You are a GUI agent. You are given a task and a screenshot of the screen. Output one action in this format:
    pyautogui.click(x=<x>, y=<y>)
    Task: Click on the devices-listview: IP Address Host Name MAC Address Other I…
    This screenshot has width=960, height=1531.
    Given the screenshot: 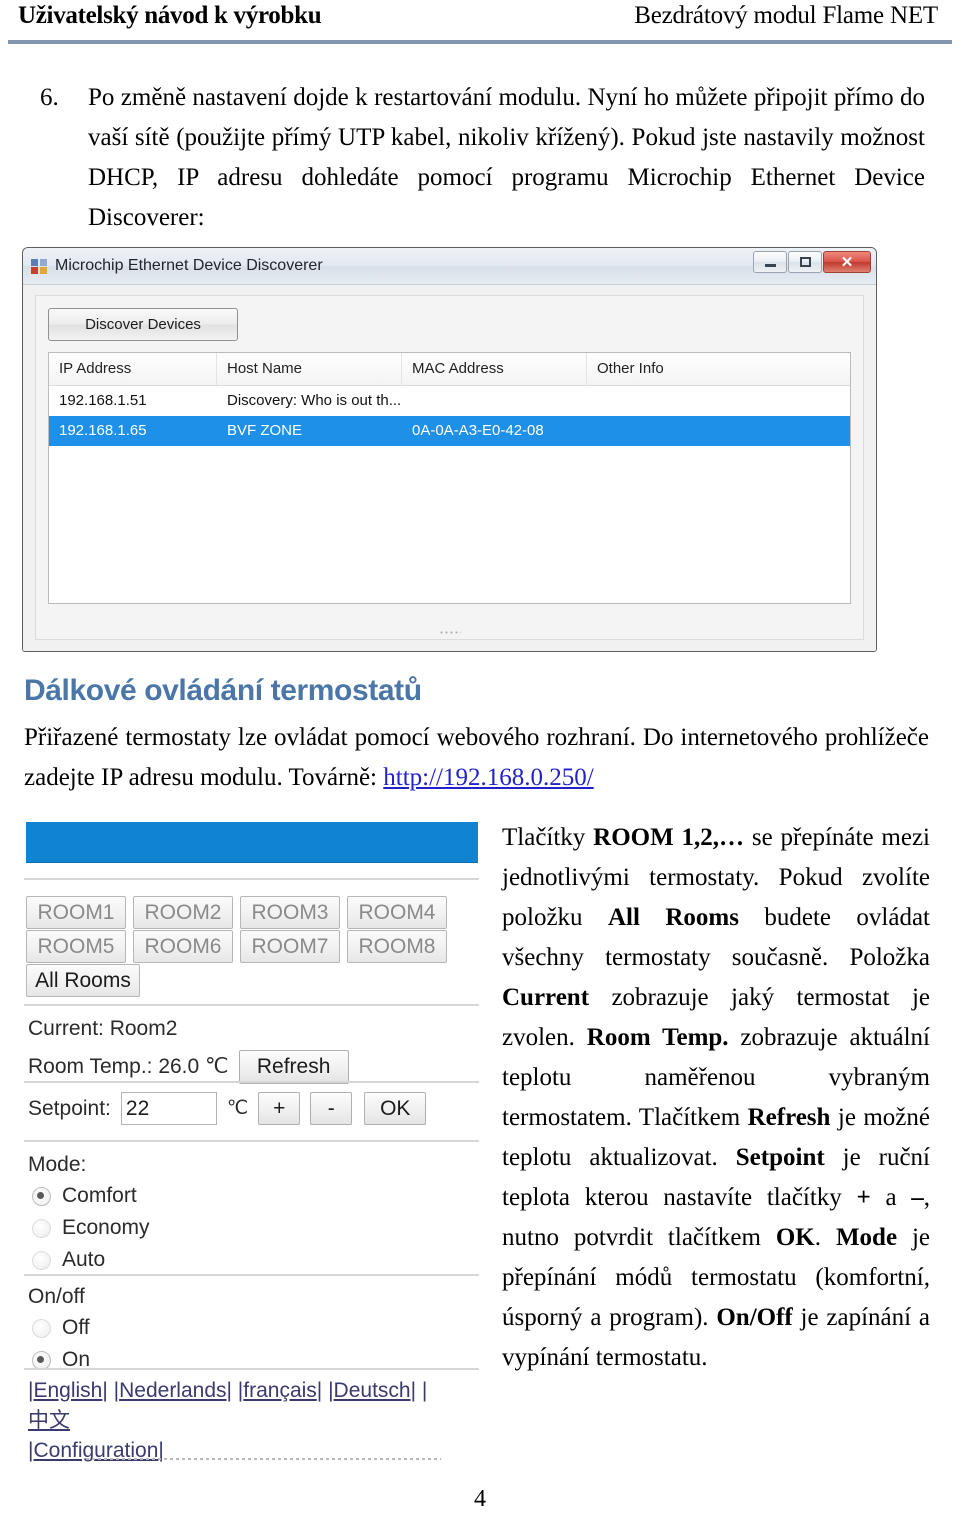 What is the action you would take?
    pyautogui.click(x=449, y=478)
    